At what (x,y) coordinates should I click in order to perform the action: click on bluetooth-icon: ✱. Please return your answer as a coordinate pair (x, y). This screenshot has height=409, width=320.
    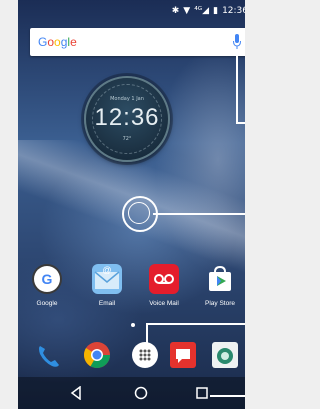
    Looking at the image, I should click on (175, 11).